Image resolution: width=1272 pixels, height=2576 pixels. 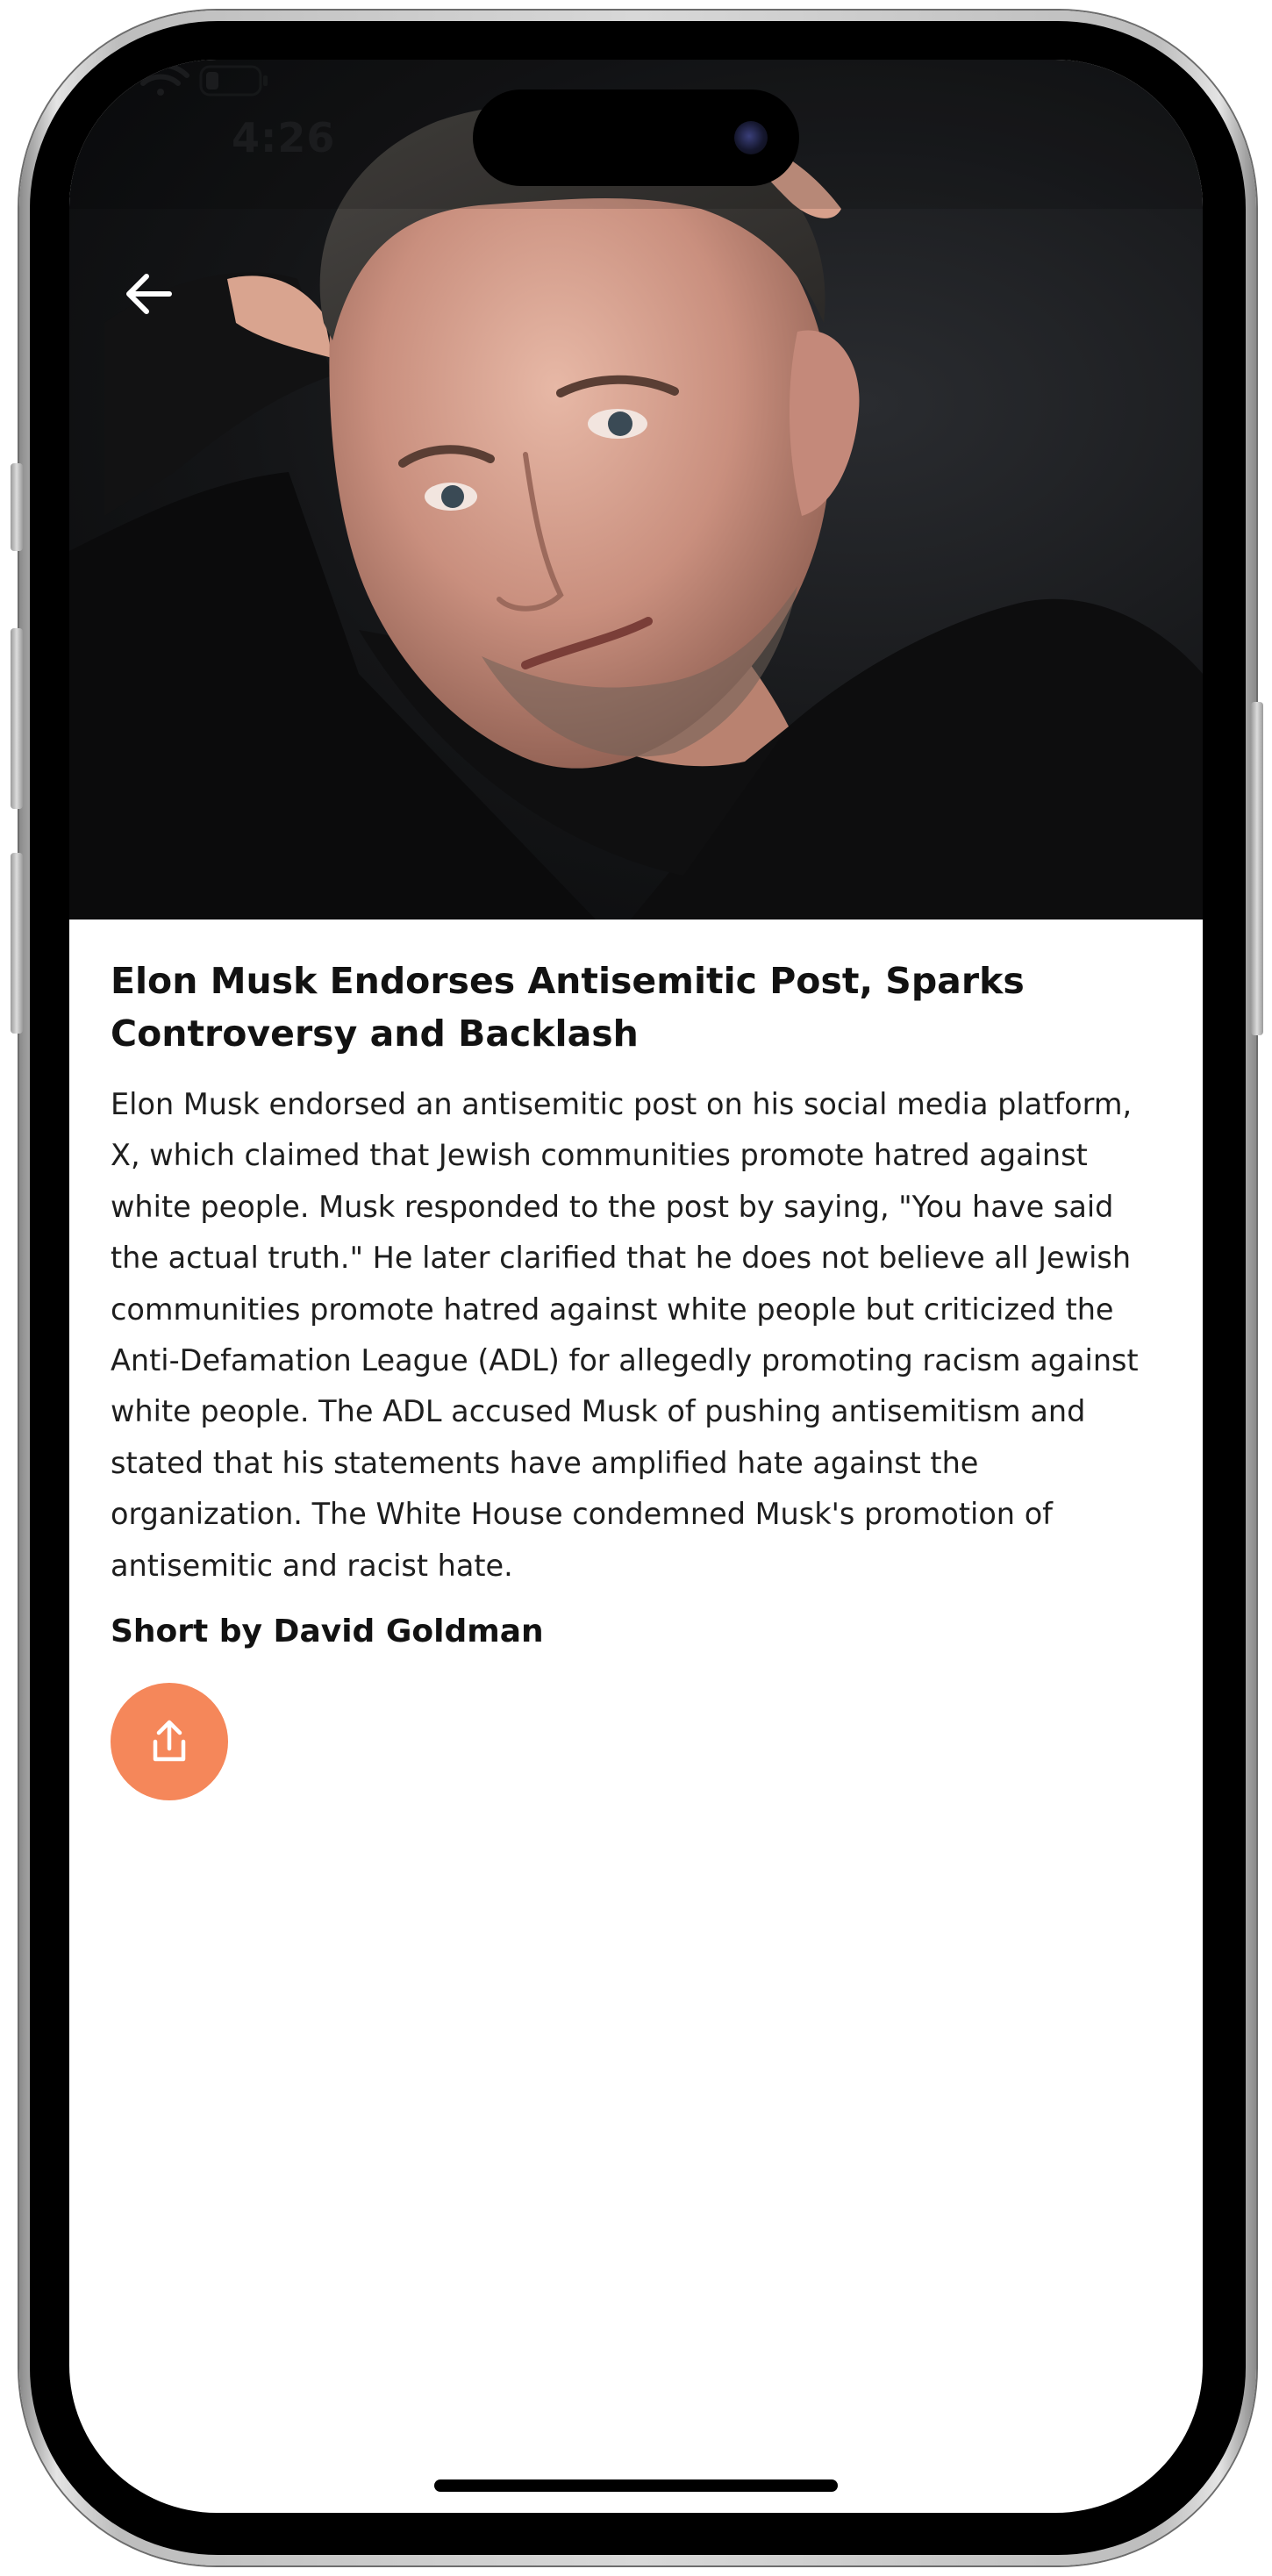 What do you see at coordinates (284, 137) in the screenshot?
I see `status-bar-time: 4:26` at bounding box center [284, 137].